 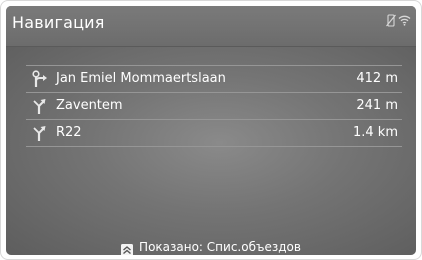 I want to click on route-distance: 412 m, so click(x=377, y=78).